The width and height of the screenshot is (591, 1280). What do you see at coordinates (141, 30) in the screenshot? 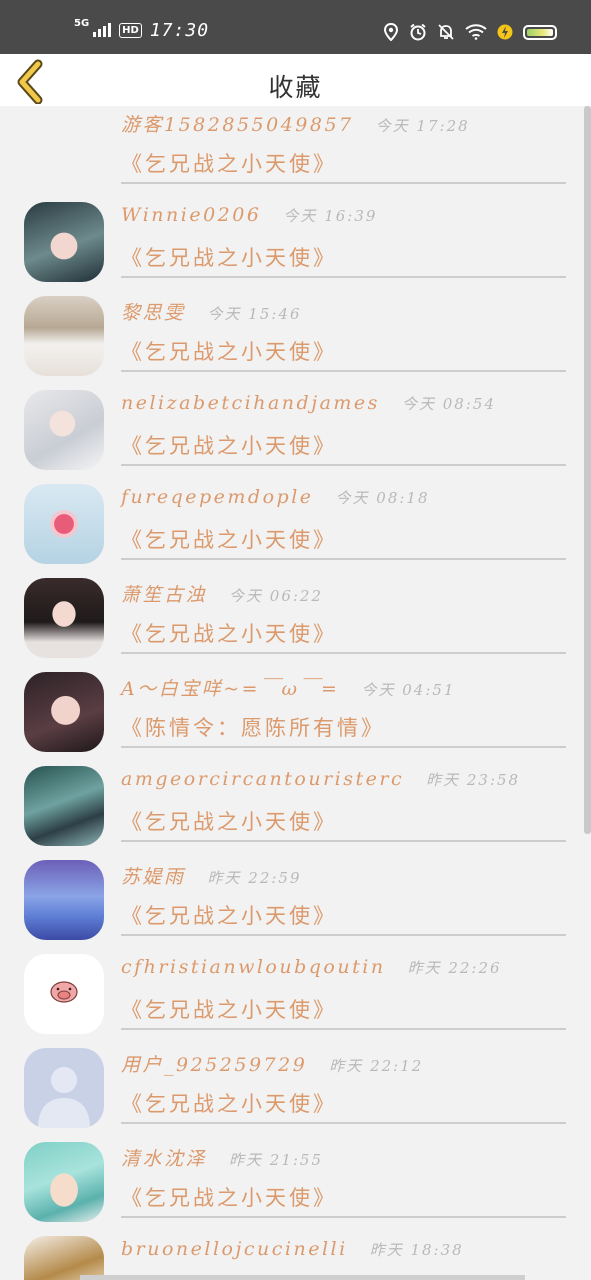
I see `status-left: 5G HD 17:30` at bounding box center [141, 30].